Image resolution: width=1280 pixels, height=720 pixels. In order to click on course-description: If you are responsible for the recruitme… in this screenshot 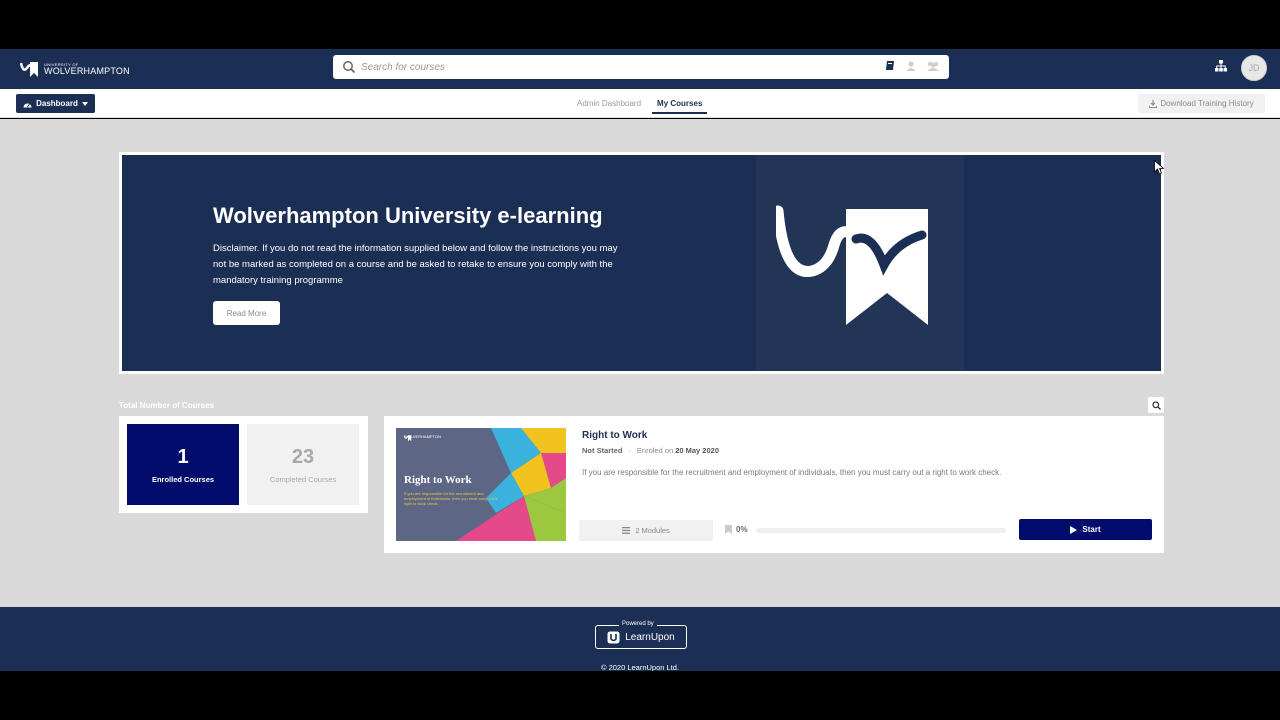, I will do `click(792, 472)`.